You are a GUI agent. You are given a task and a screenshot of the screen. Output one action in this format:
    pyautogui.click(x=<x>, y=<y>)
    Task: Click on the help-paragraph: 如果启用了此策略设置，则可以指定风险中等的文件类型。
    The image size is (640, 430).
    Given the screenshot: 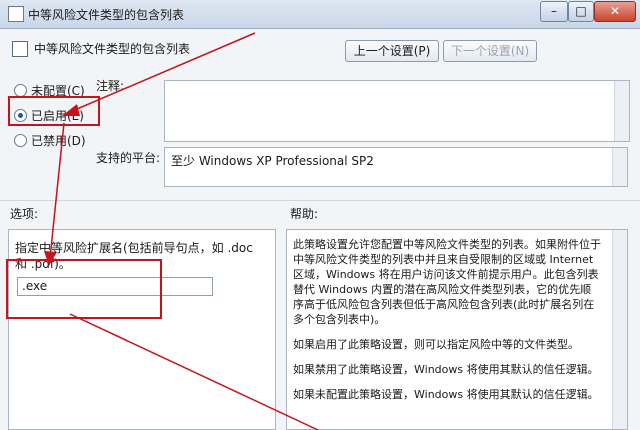 What is the action you would take?
    pyautogui.click(x=436, y=344)
    